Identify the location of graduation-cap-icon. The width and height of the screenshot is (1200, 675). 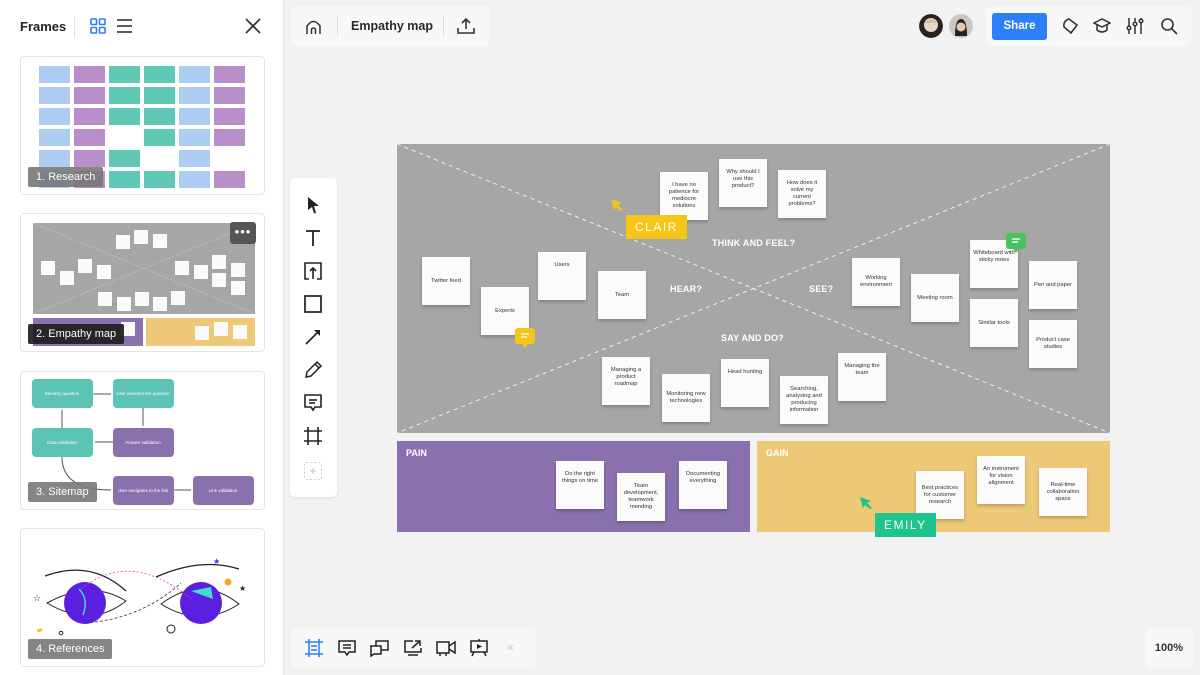
(1102, 26).